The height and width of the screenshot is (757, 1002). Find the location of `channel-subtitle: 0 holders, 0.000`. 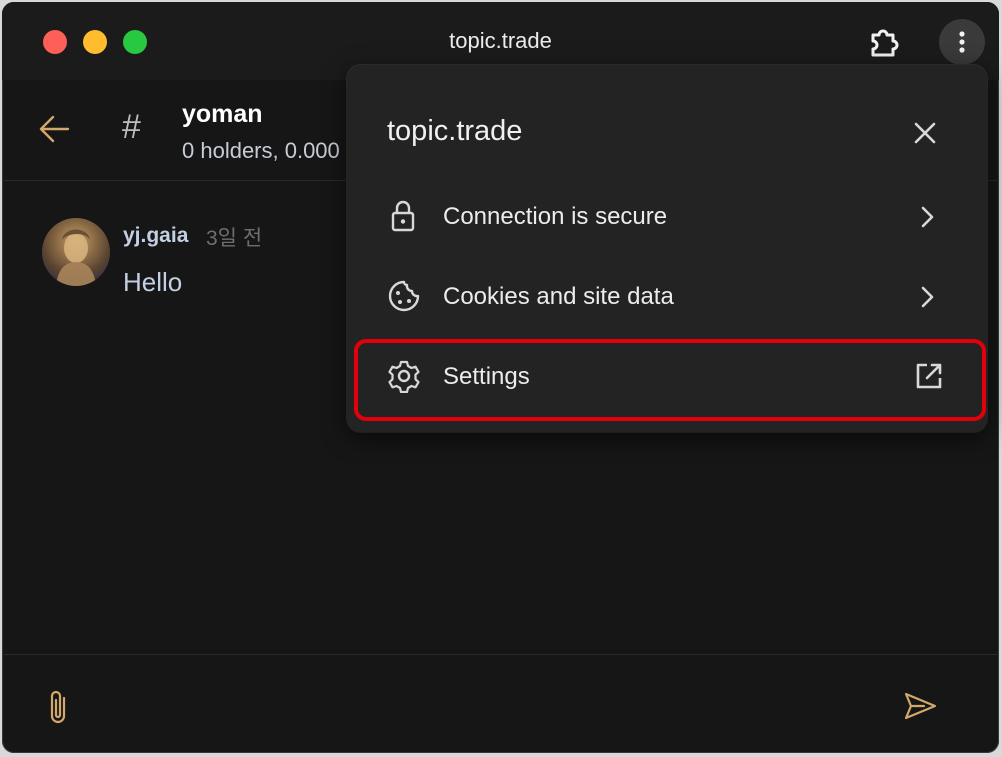

channel-subtitle: 0 holders, 0.000 is located at coordinates (261, 150).